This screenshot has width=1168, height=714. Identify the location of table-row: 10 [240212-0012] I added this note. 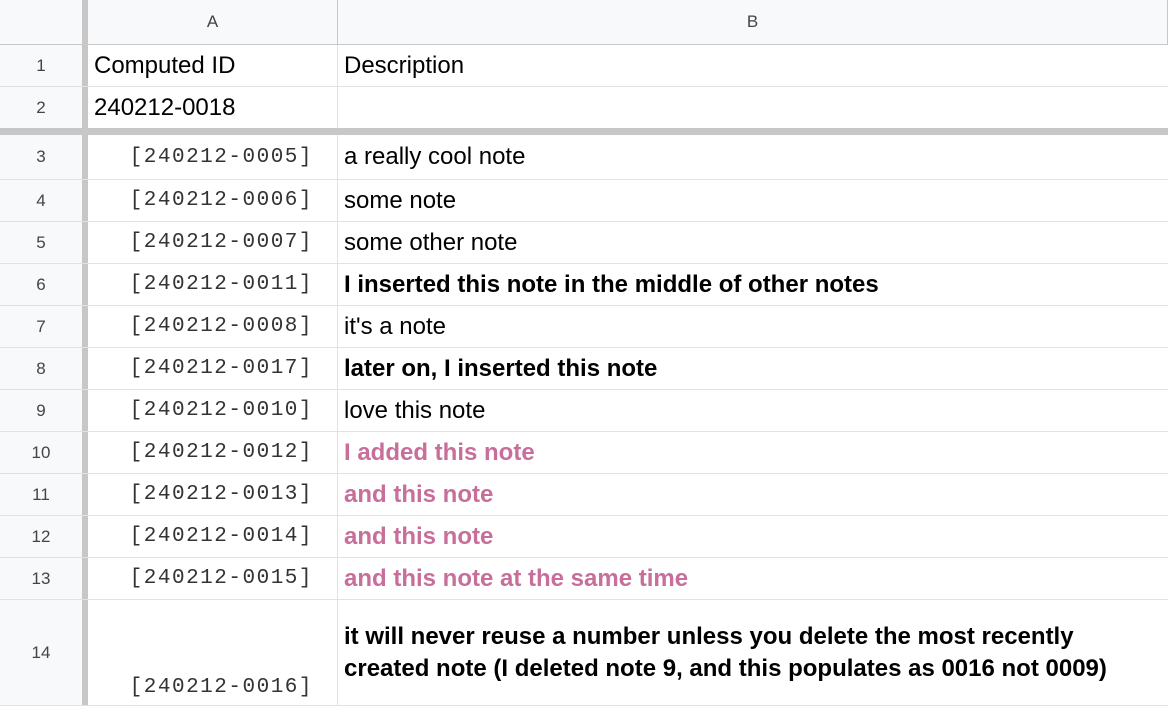
(584, 453).